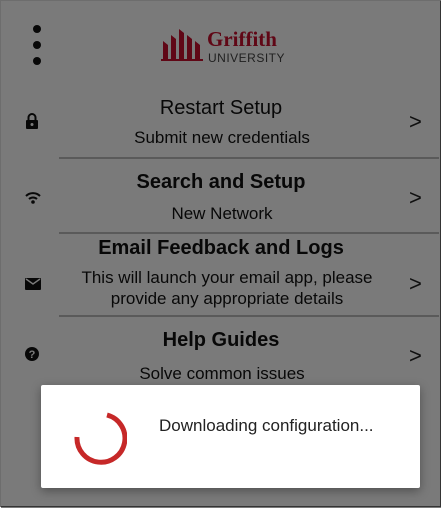 The height and width of the screenshot is (508, 441). What do you see at coordinates (247, 58) in the screenshot?
I see `logo-subname: UNIVERSITY` at bounding box center [247, 58].